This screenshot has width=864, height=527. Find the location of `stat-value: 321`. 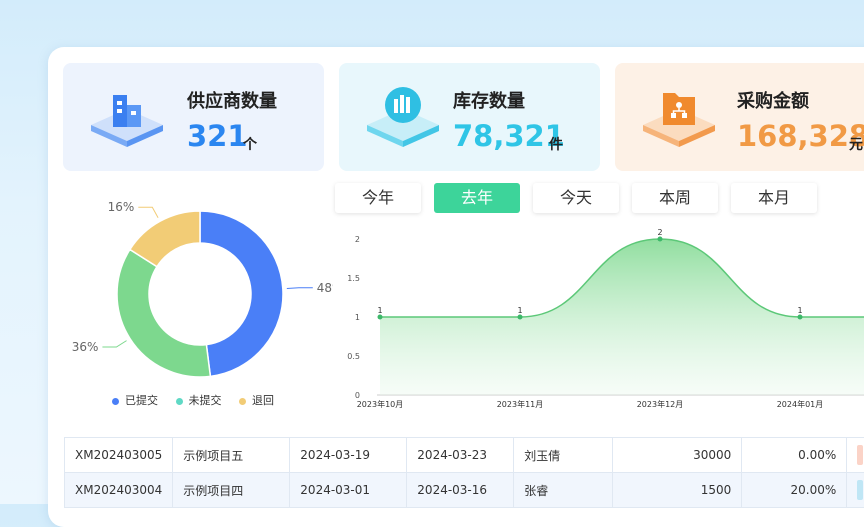

stat-value: 321 is located at coordinates (217, 136).